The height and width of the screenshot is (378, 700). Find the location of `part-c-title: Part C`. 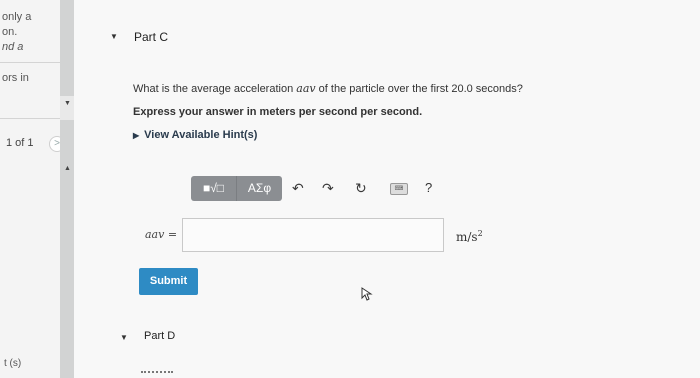

part-c-title: Part C is located at coordinates (151, 37).